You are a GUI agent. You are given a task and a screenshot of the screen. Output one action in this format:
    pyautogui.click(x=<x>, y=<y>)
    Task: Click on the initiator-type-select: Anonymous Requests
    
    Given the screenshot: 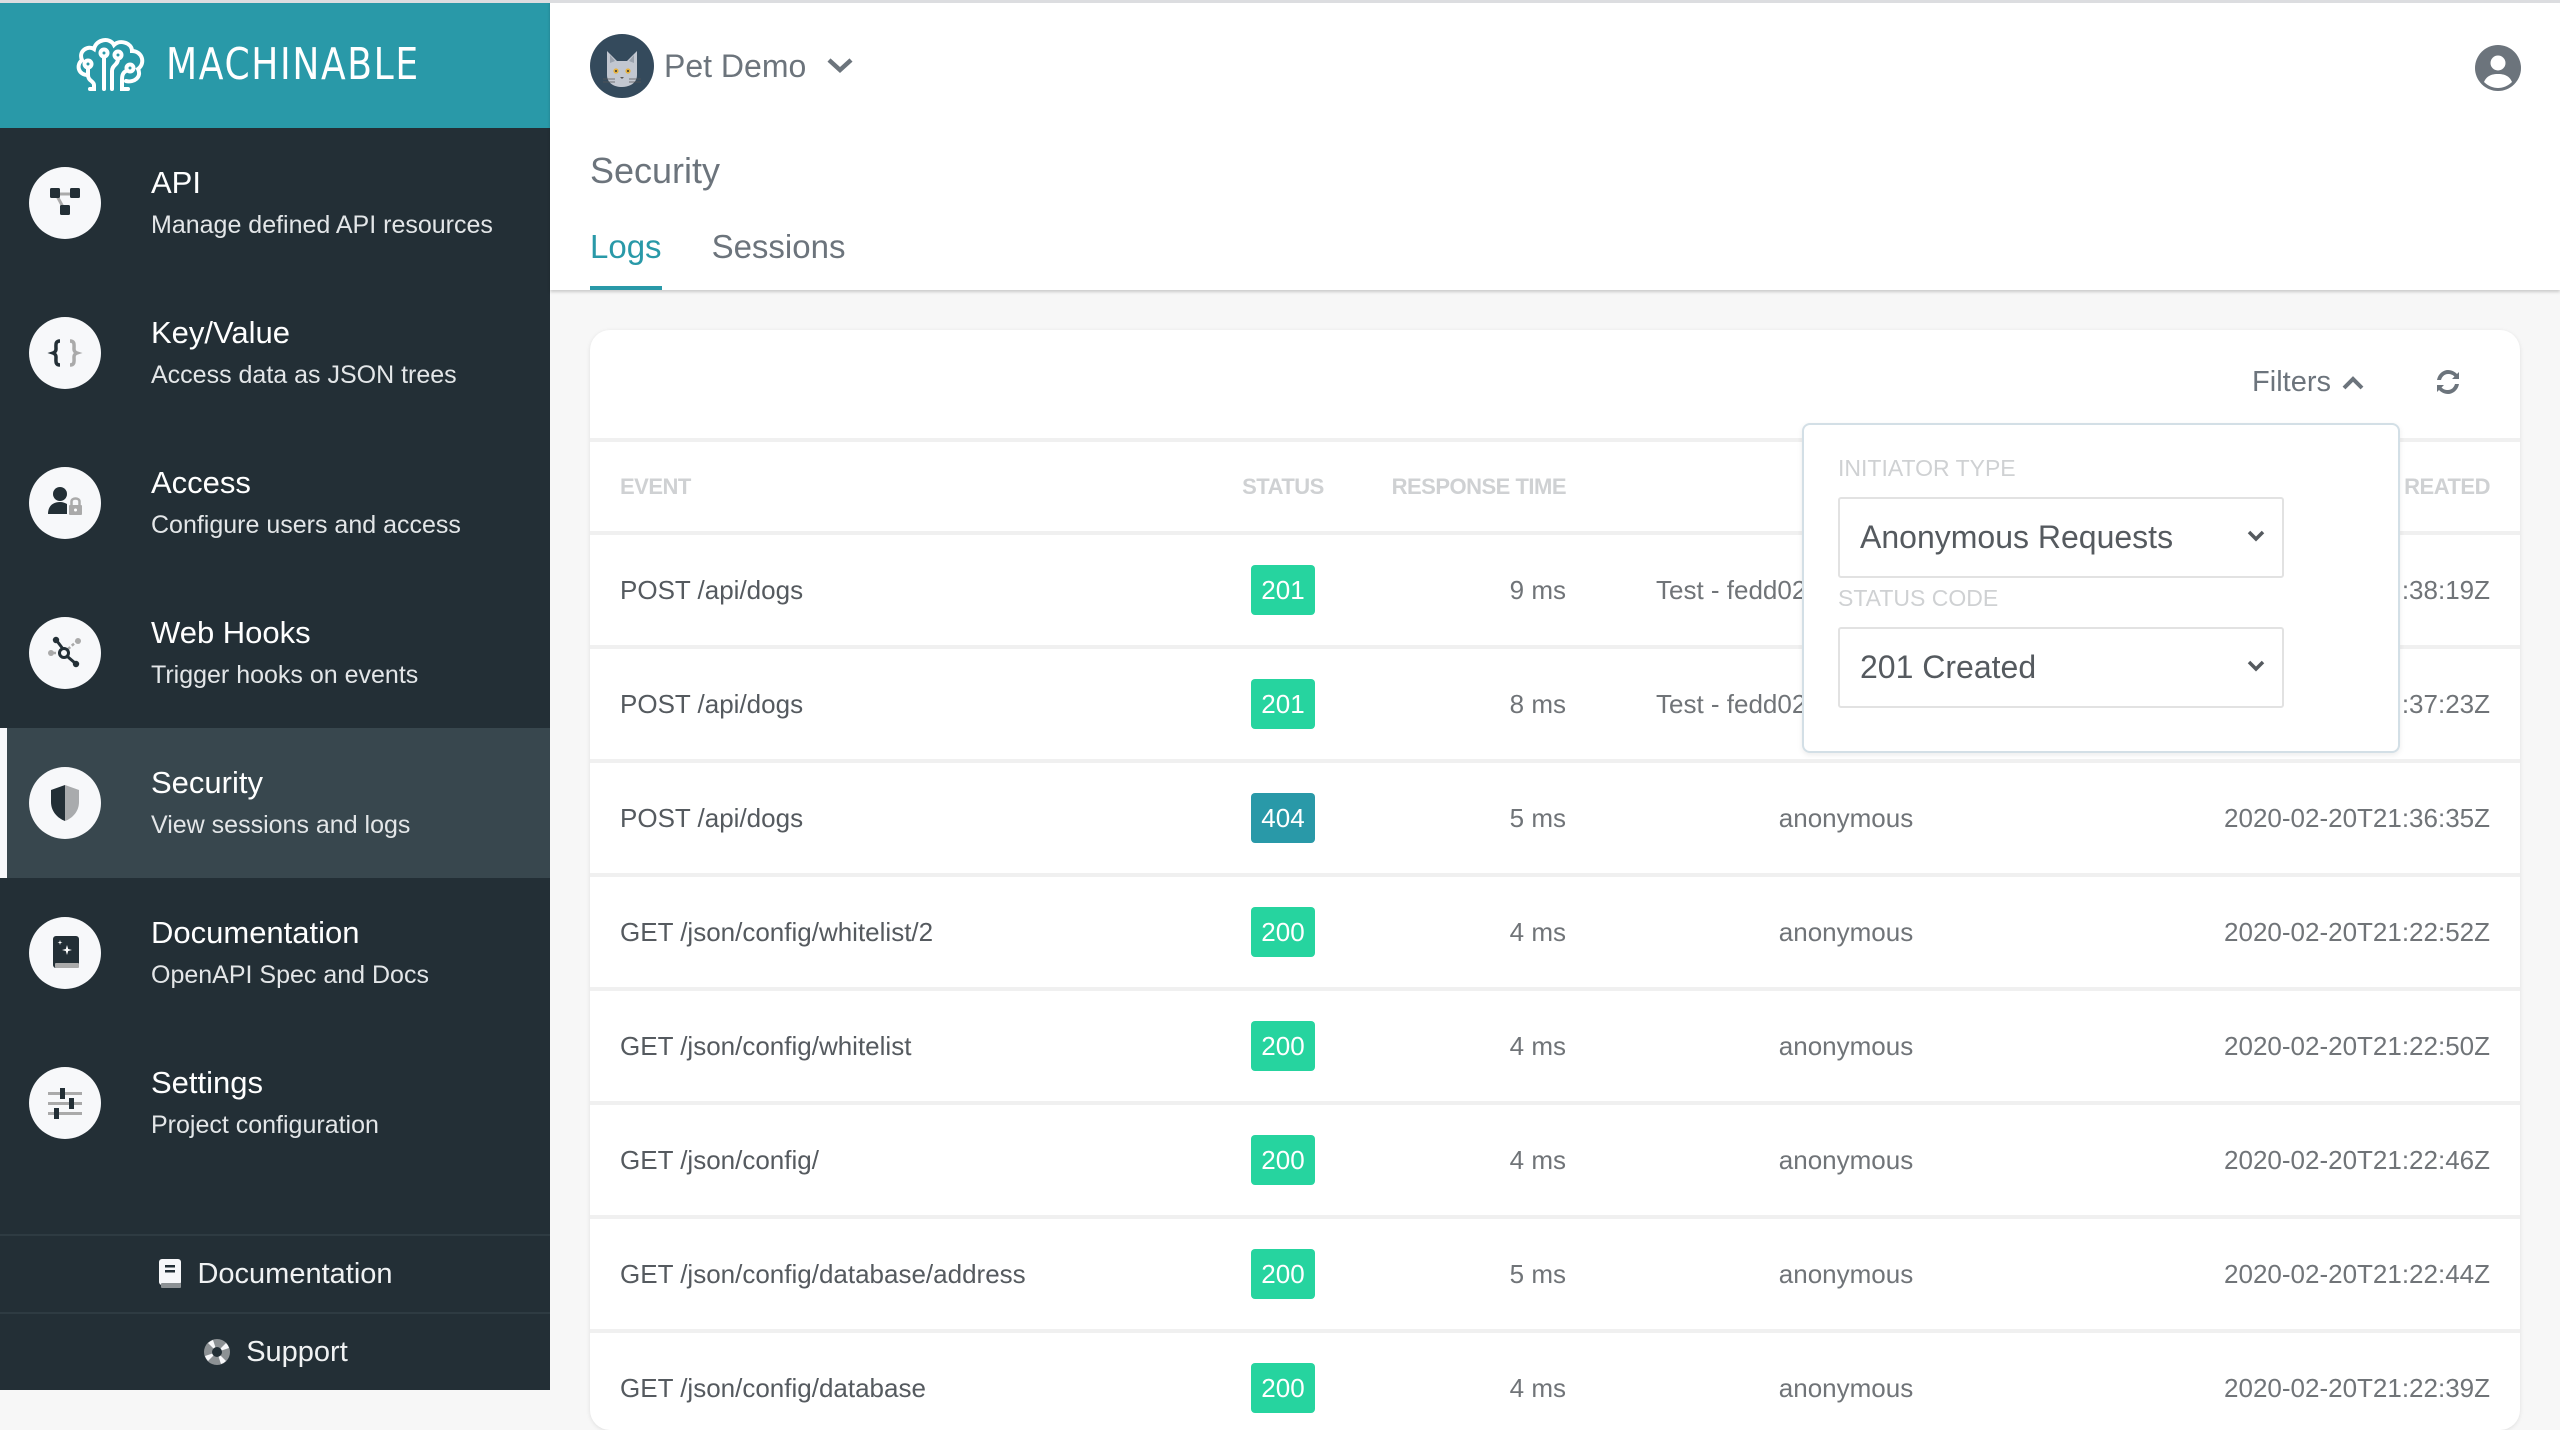 What is the action you would take?
    pyautogui.click(x=2061, y=537)
    